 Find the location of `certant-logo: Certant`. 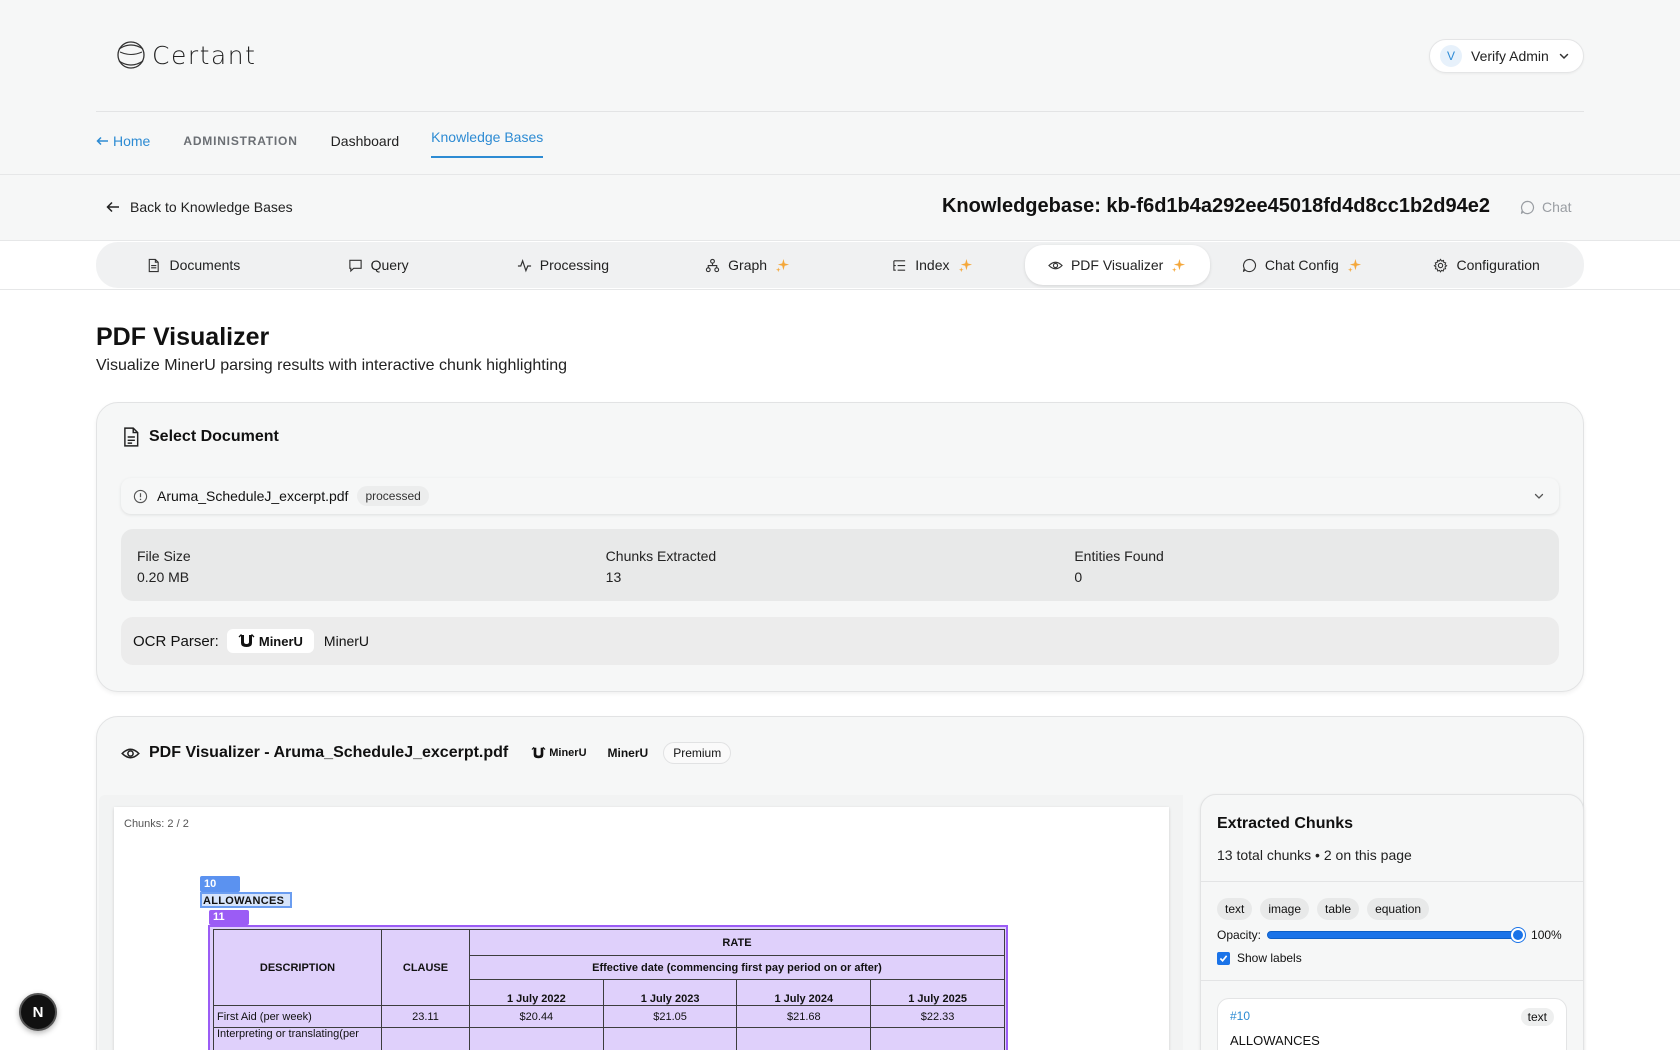

certant-logo: Certant is located at coordinates (186, 55).